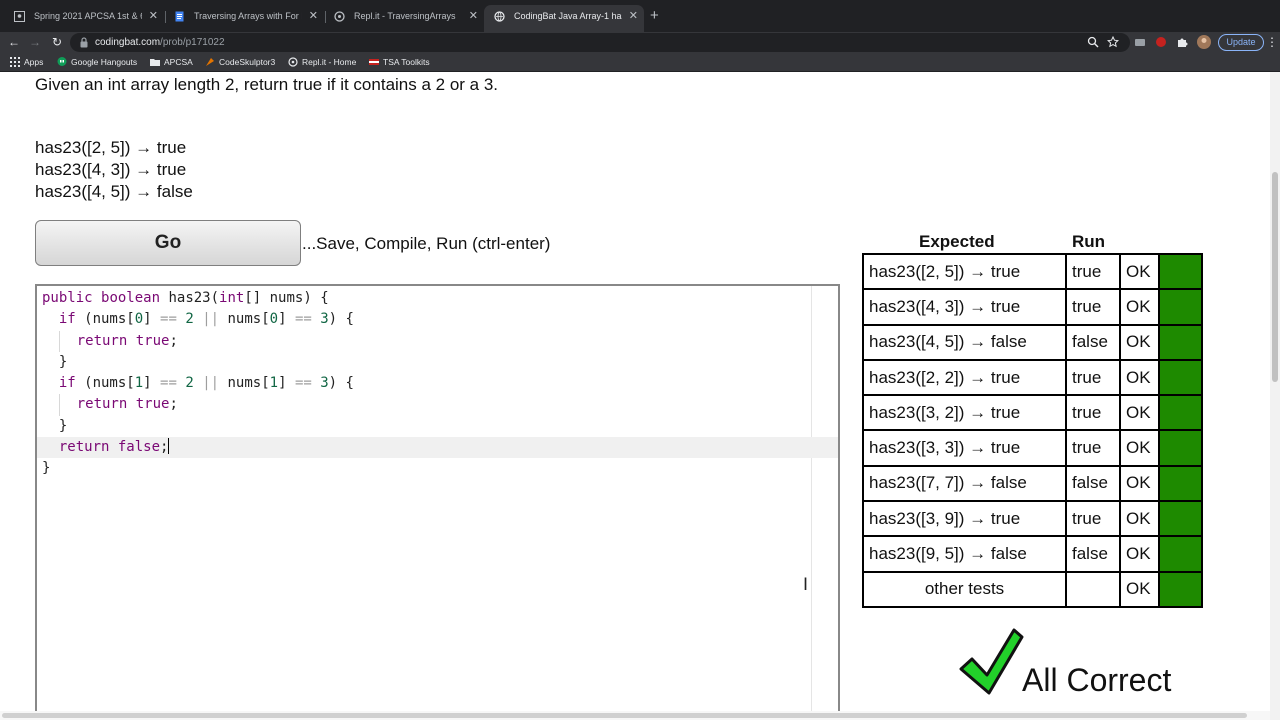  Describe the element at coordinates (1089, 241) in the screenshot. I see `results-header-run: Run` at that location.